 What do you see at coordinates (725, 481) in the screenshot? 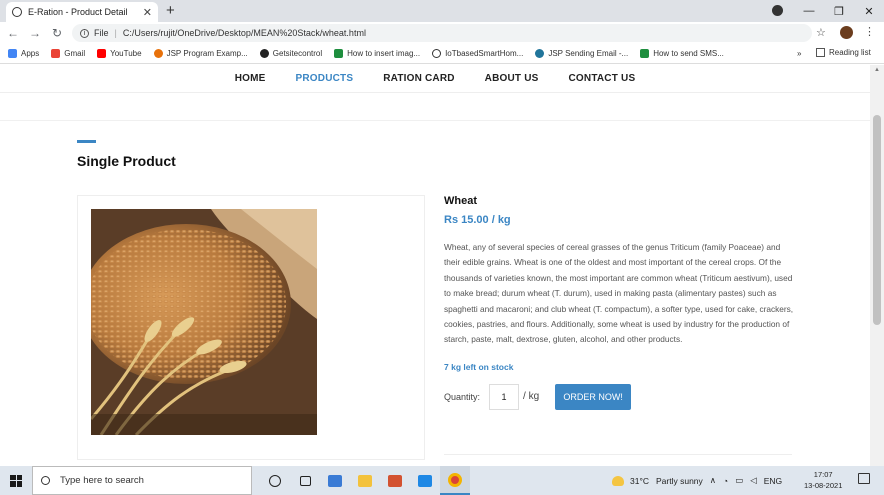
I see `network-icon: ◔` at bounding box center [725, 481].